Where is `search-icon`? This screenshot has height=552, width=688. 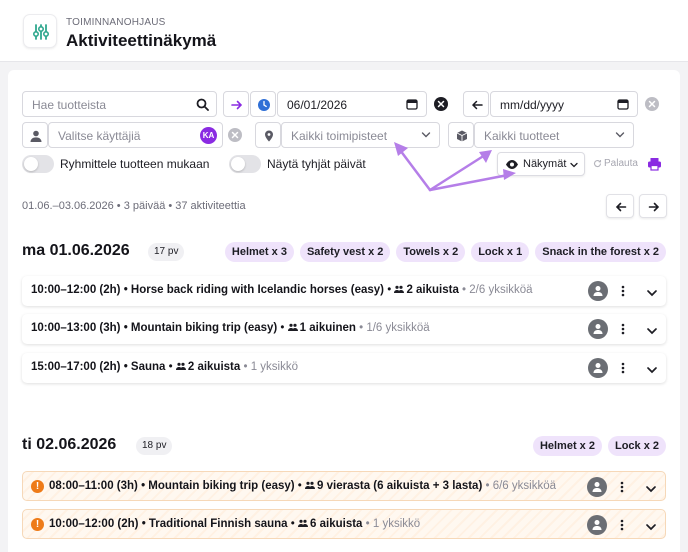 search-icon is located at coordinates (202, 104).